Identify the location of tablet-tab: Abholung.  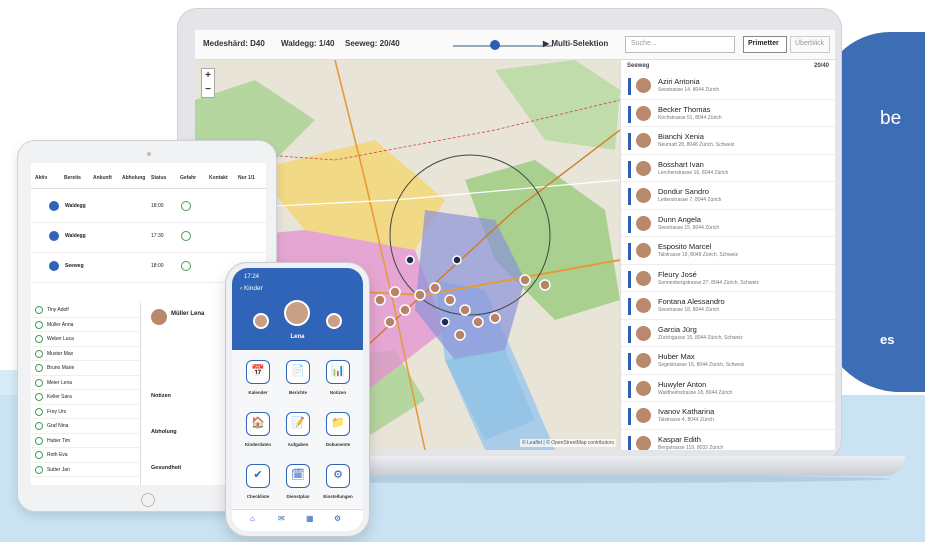
(133, 178).